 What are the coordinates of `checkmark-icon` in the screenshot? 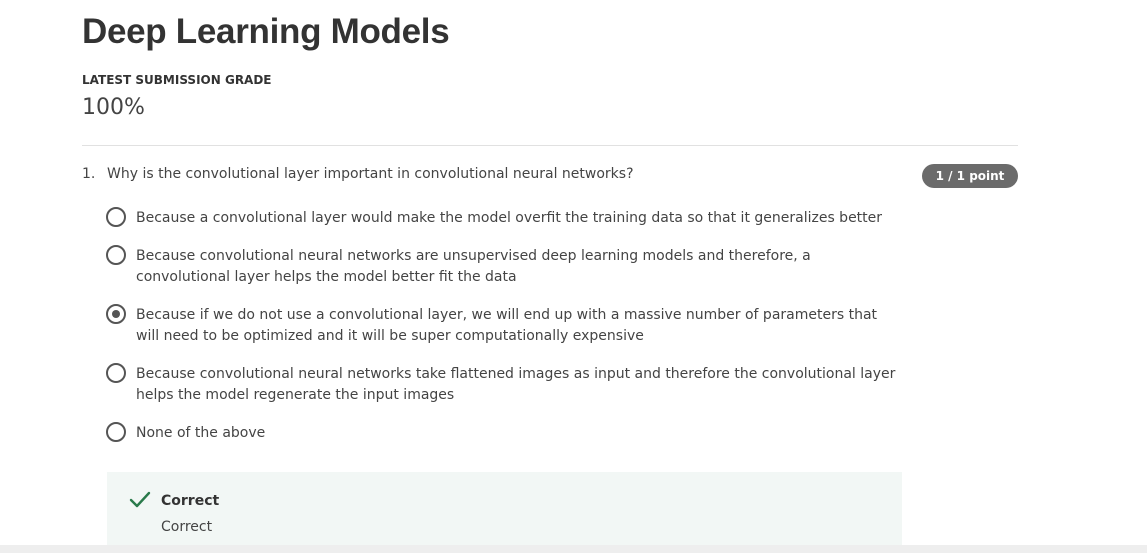 It's located at (140, 499).